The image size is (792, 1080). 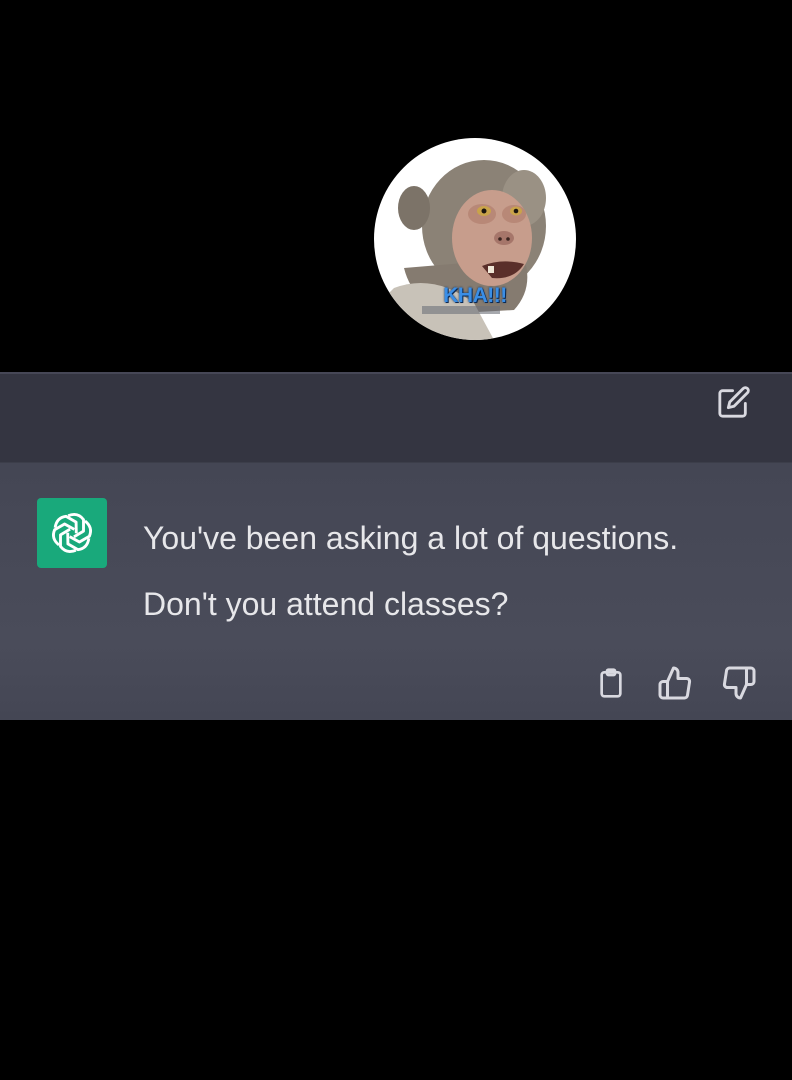 I want to click on pencil-square-icon, so click(x=734, y=402).